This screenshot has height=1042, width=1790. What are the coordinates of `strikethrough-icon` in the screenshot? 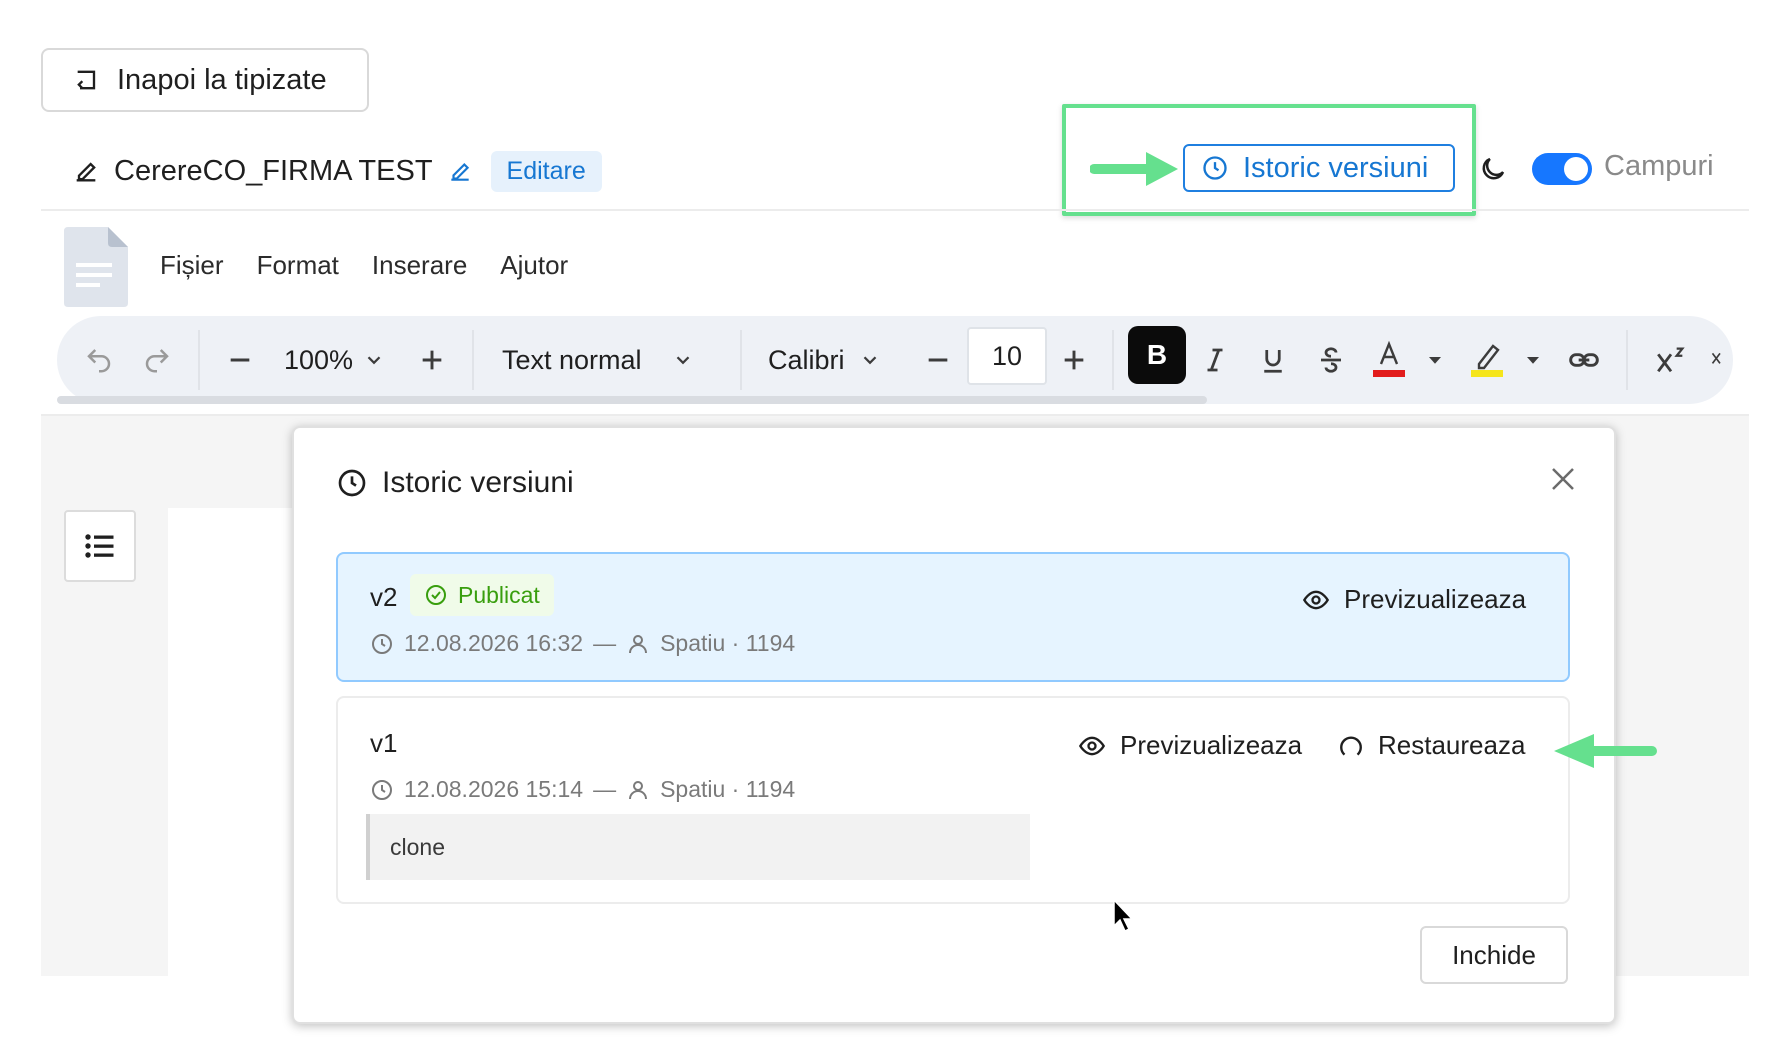 It's located at (1331, 360).